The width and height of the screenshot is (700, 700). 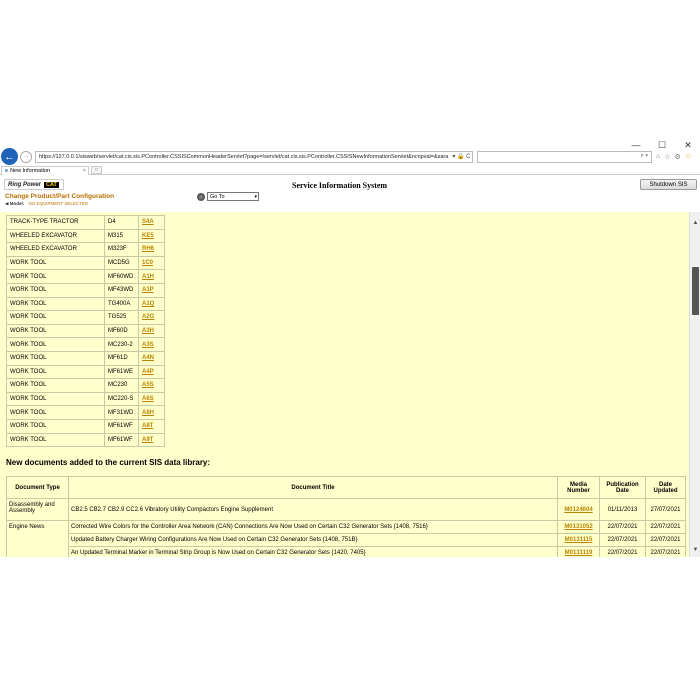 I want to click on media-number-link: M0131052, so click(x=578, y=527).